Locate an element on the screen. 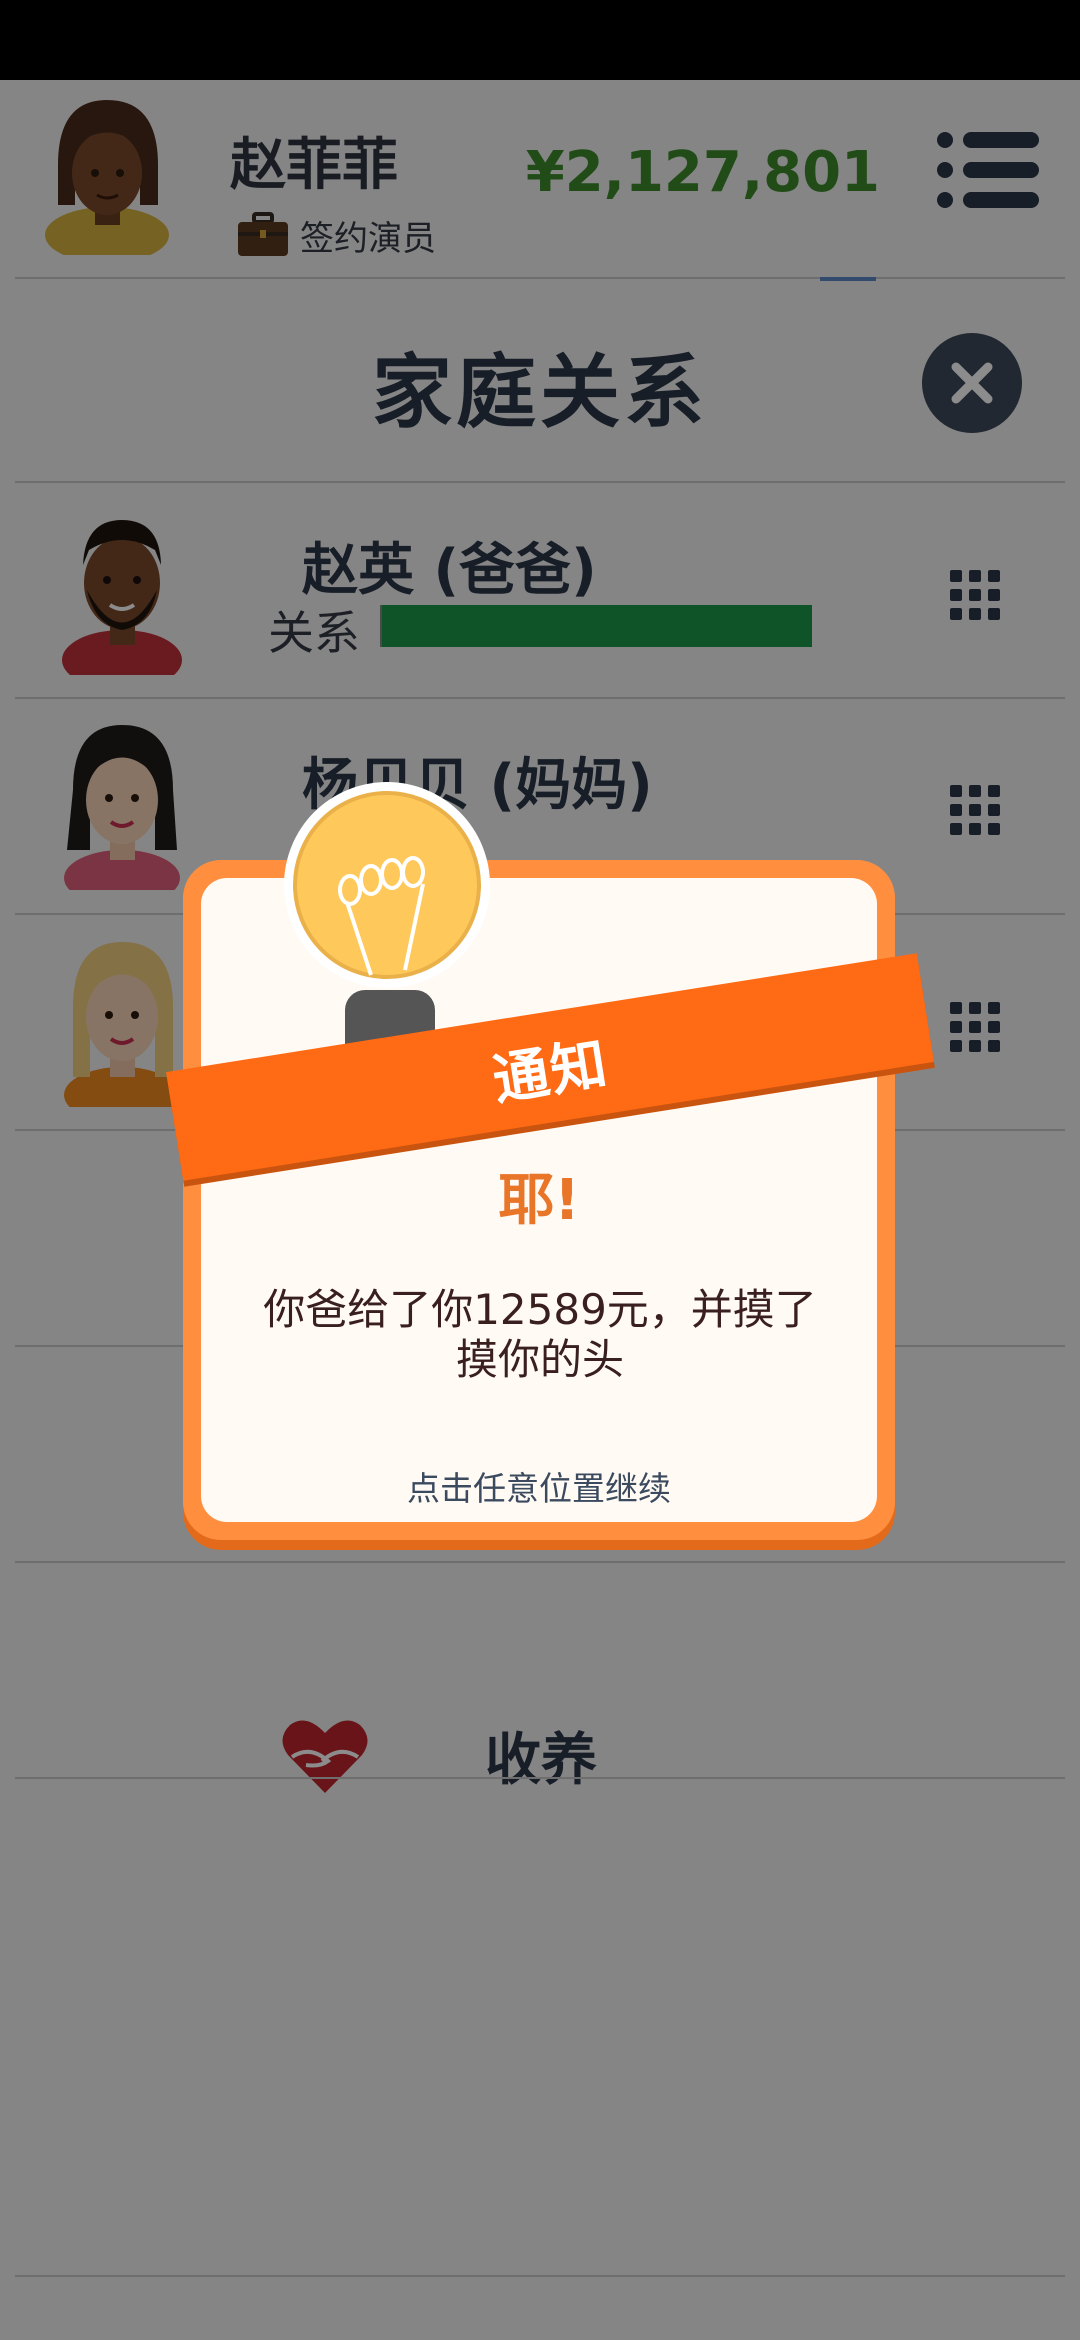 The width and height of the screenshot is (1080, 2340). dialog-heading: 耶! is located at coordinates (539, 1200).